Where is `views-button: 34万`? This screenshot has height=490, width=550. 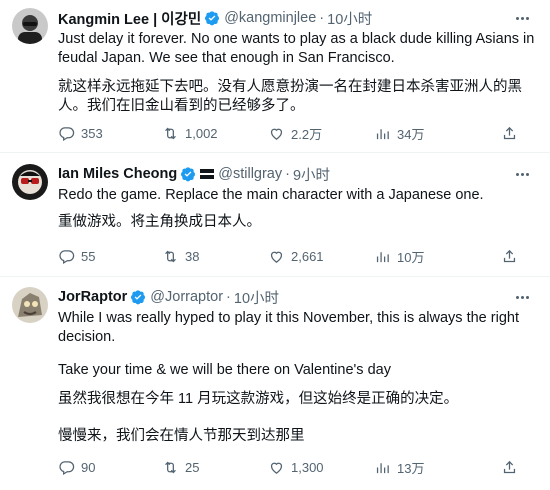 views-button: 34万 is located at coordinates (399, 133).